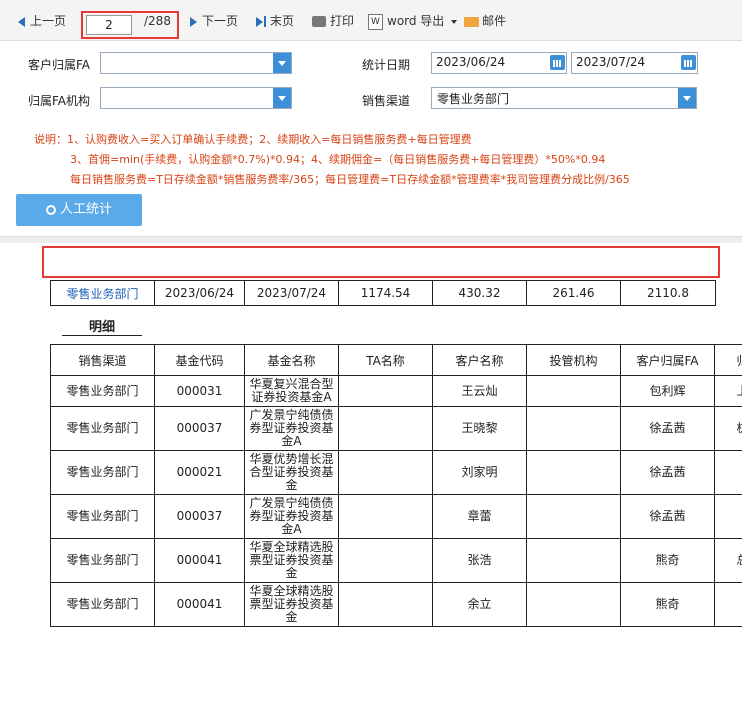  Describe the element at coordinates (573, 293) in the screenshot. I see `summary-value-3: 261.46` at that location.